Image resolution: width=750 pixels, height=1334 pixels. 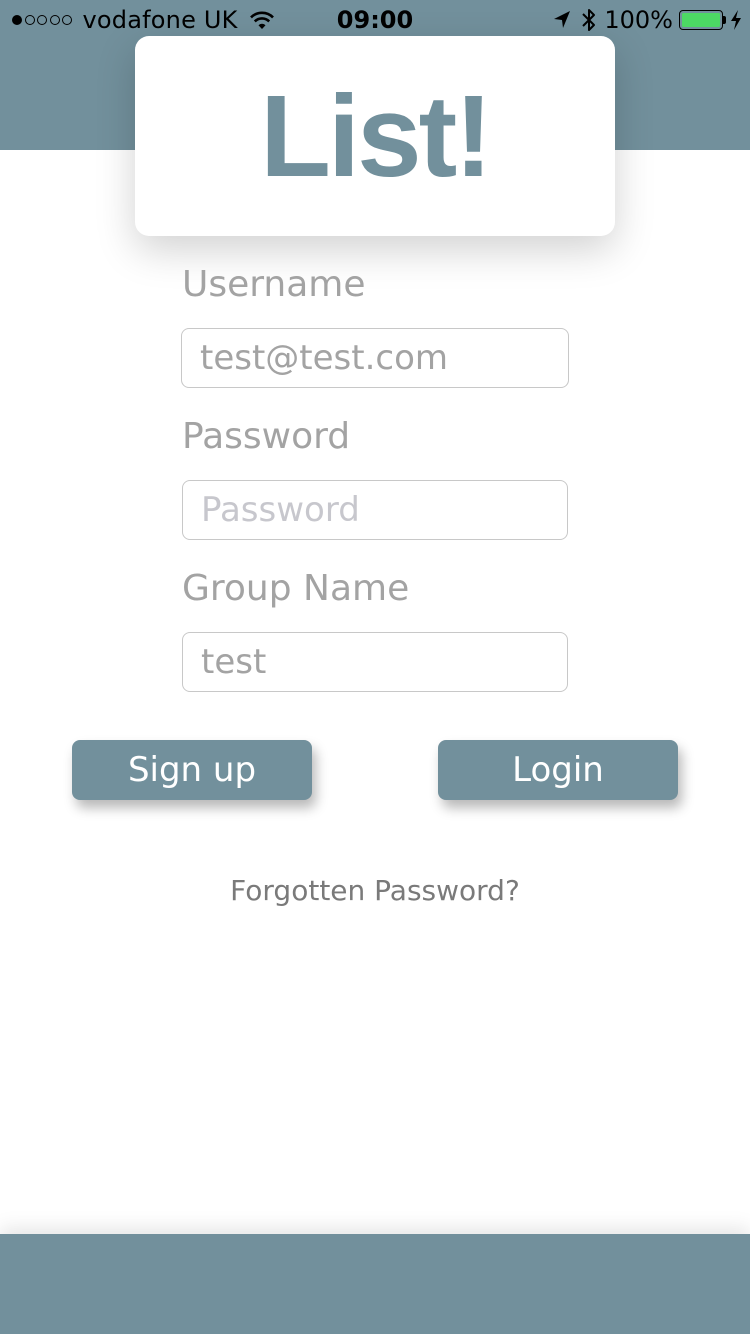 I want to click on footer-band, so click(x=375, y=1284).